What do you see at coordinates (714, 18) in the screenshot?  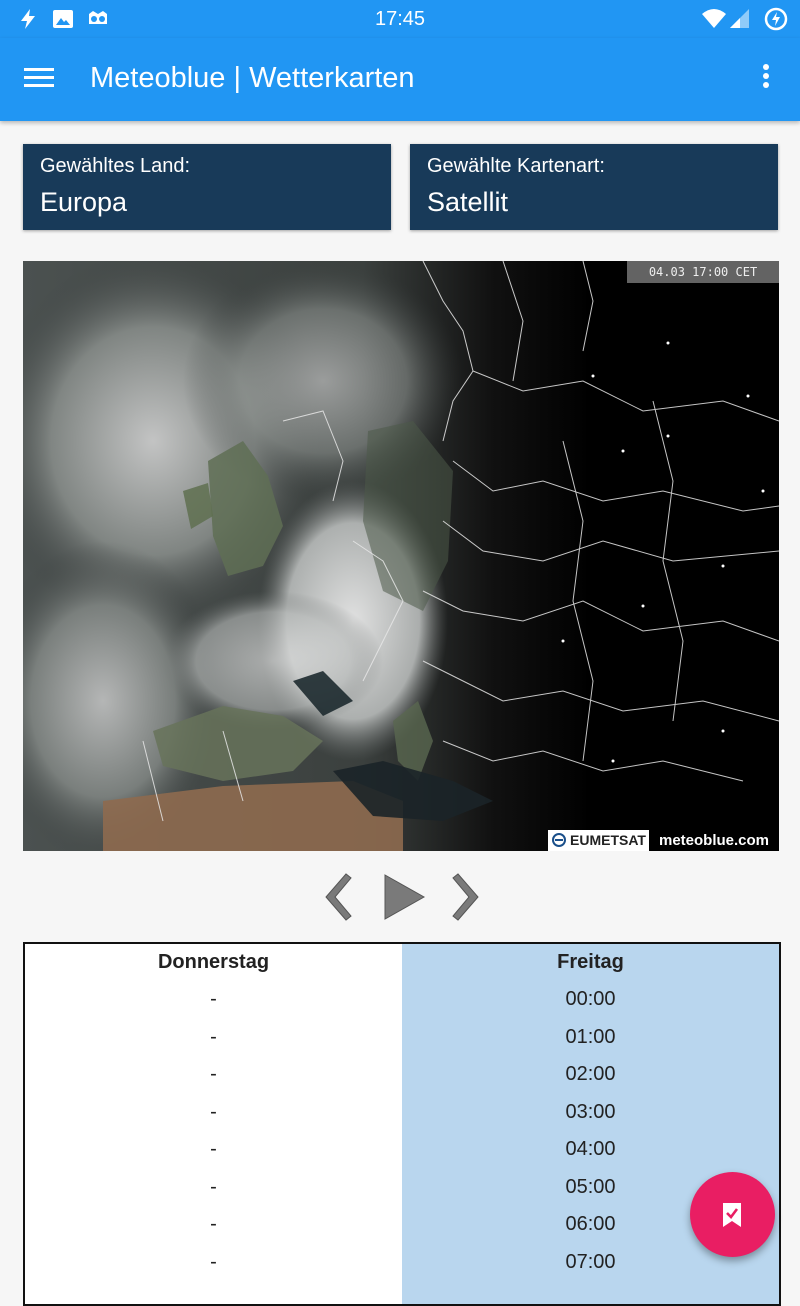 I see `wifi-icon` at bounding box center [714, 18].